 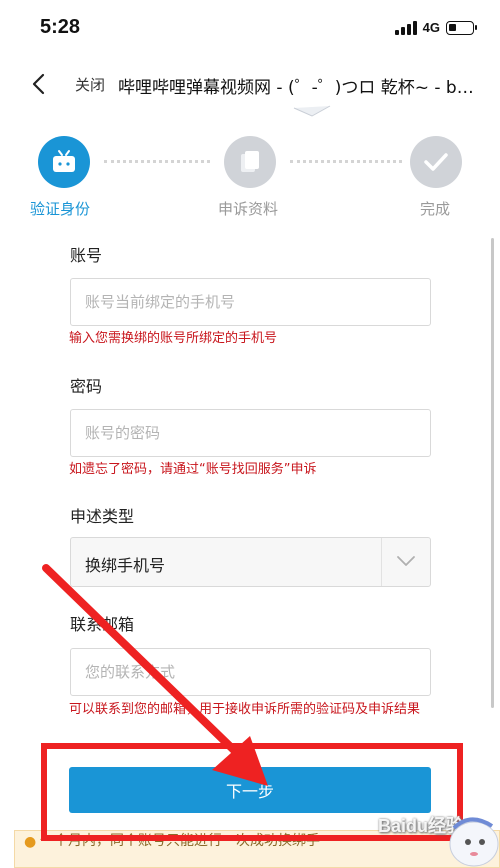 What do you see at coordinates (248, 209) in the screenshot?
I see `step-2-label: 申诉资料` at bounding box center [248, 209].